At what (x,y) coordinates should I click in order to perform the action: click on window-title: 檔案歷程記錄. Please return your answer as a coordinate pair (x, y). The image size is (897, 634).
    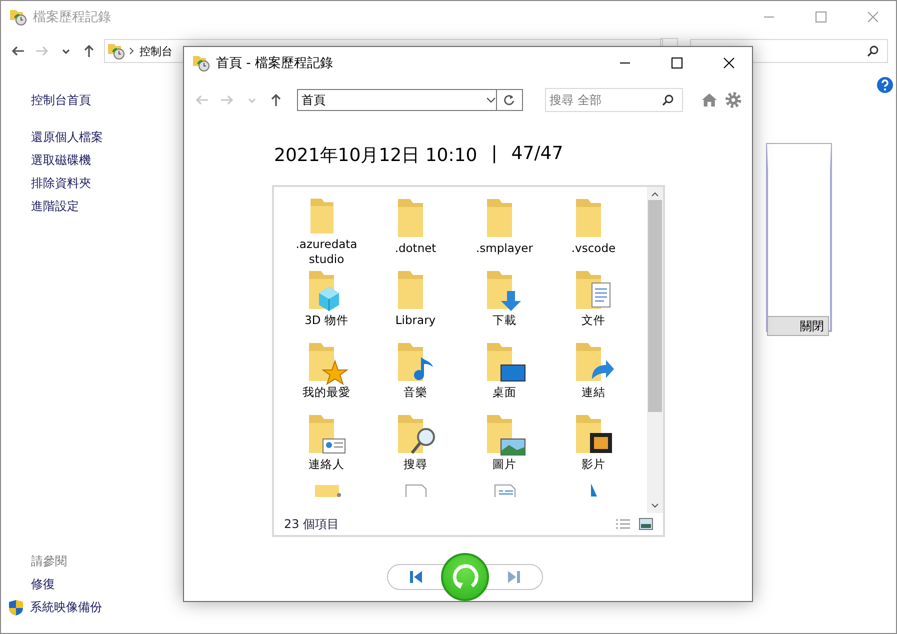
    Looking at the image, I should click on (72, 17).